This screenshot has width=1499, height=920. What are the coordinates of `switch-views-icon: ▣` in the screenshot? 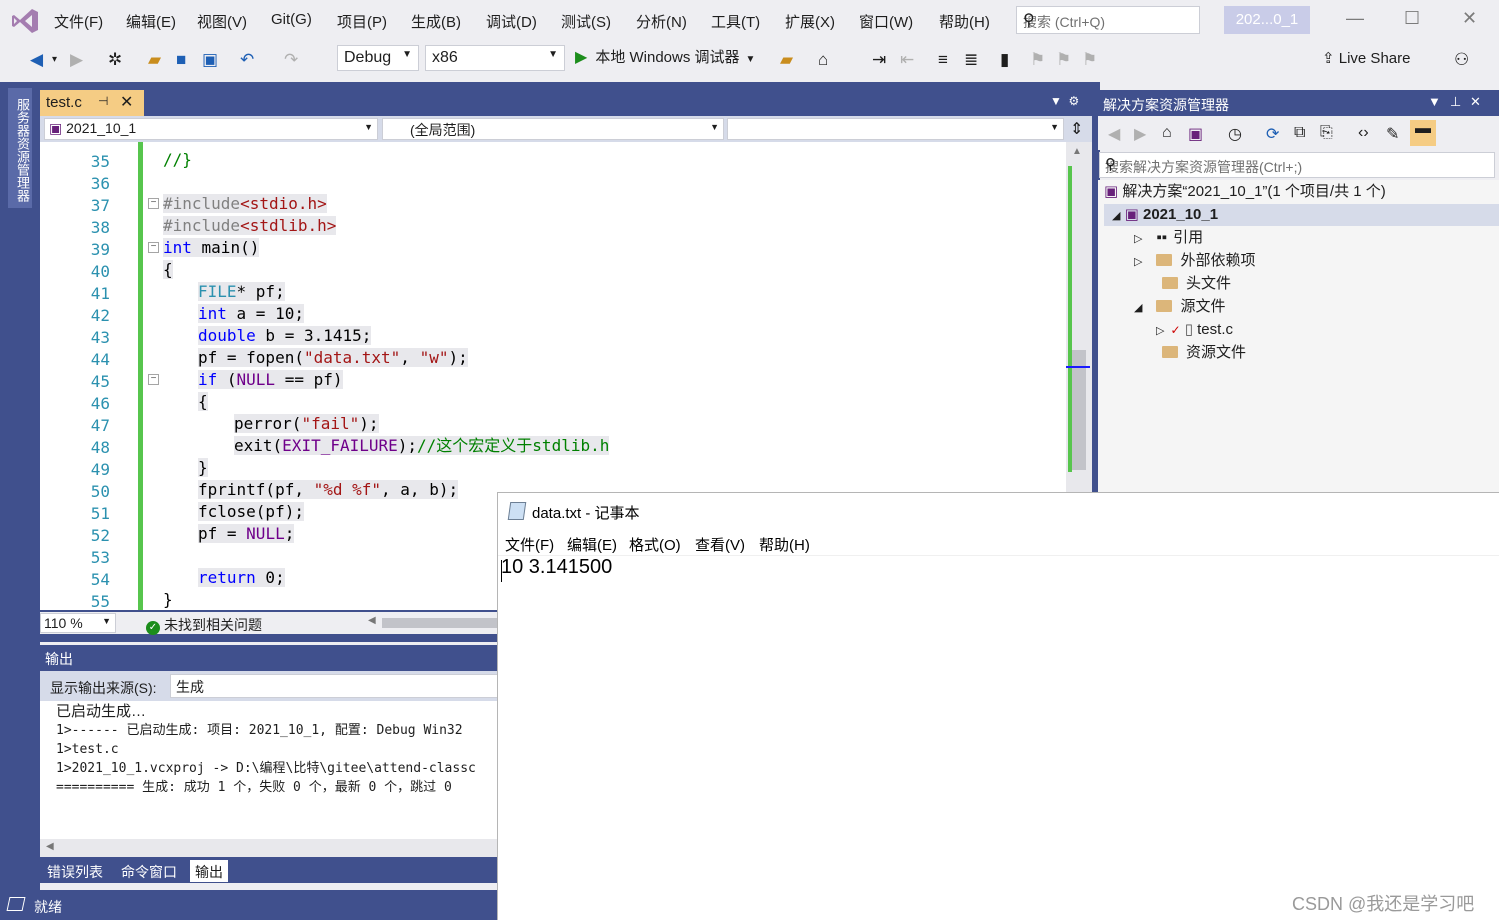 It's located at (1195, 134).